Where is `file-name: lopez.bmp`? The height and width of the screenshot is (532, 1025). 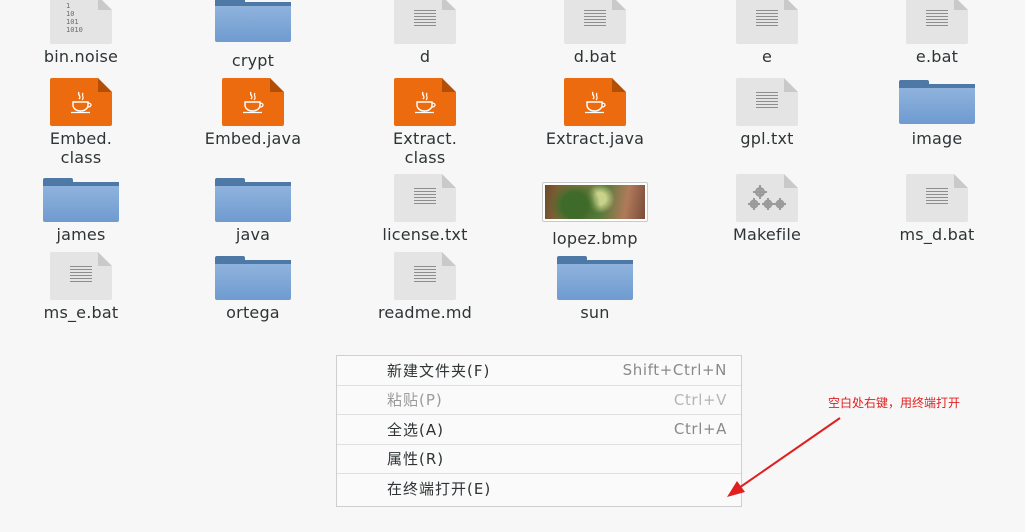 file-name: lopez.bmp is located at coordinates (595, 238).